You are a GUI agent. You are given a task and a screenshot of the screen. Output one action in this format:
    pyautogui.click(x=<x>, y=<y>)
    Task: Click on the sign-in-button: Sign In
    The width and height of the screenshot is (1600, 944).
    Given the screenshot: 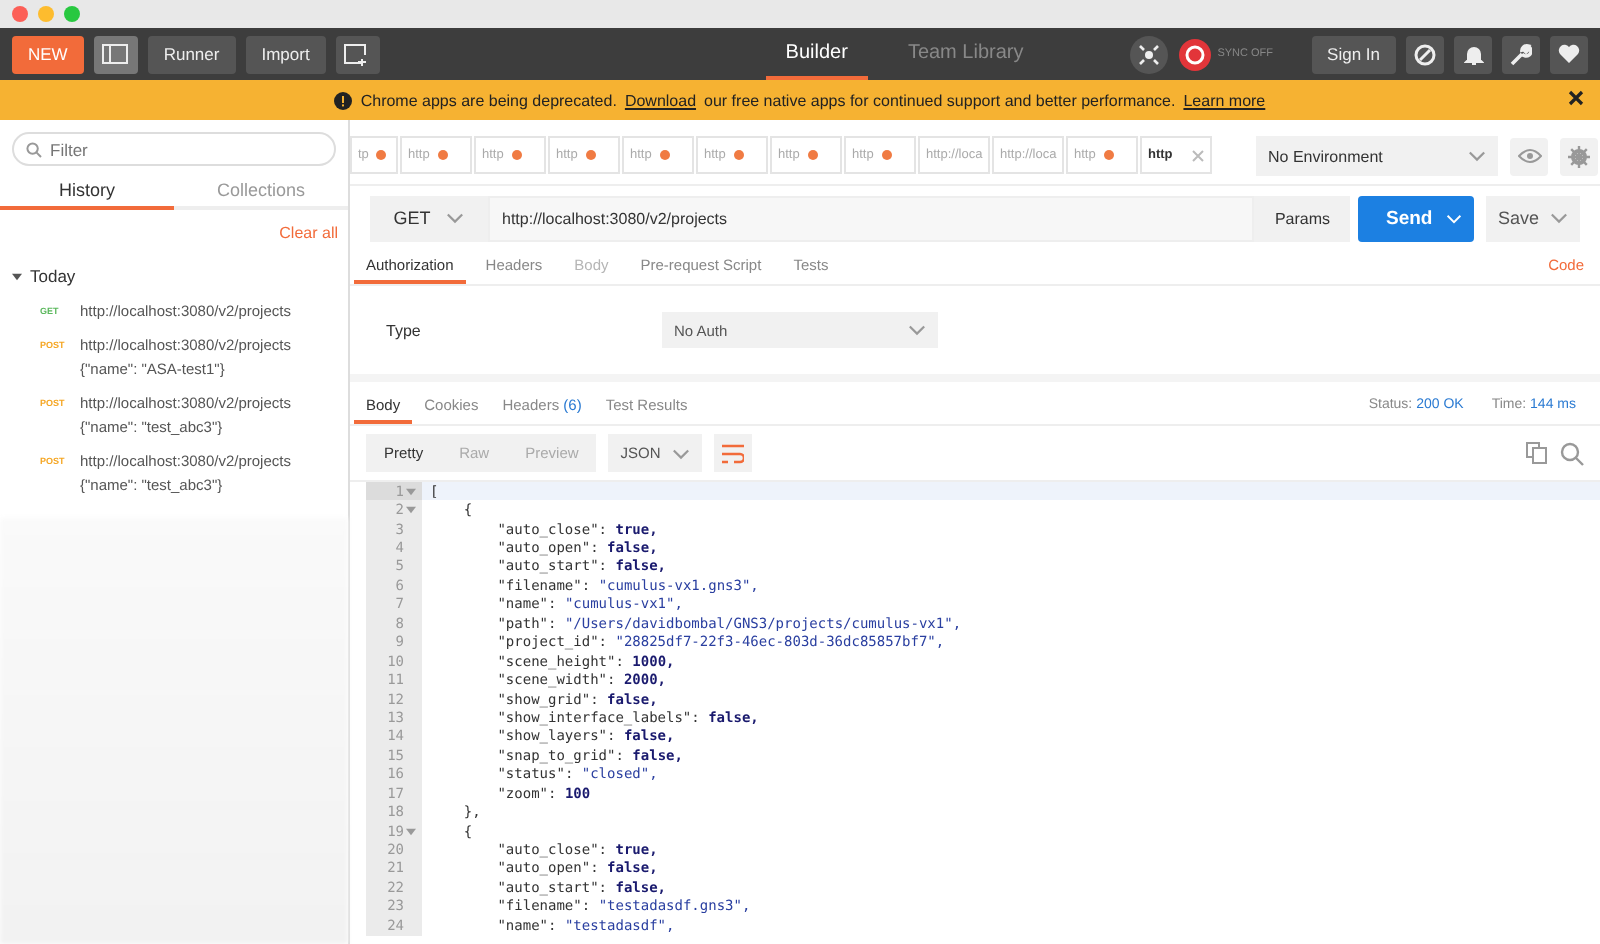 What is the action you would take?
    pyautogui.click(x=1353, y=54)
    